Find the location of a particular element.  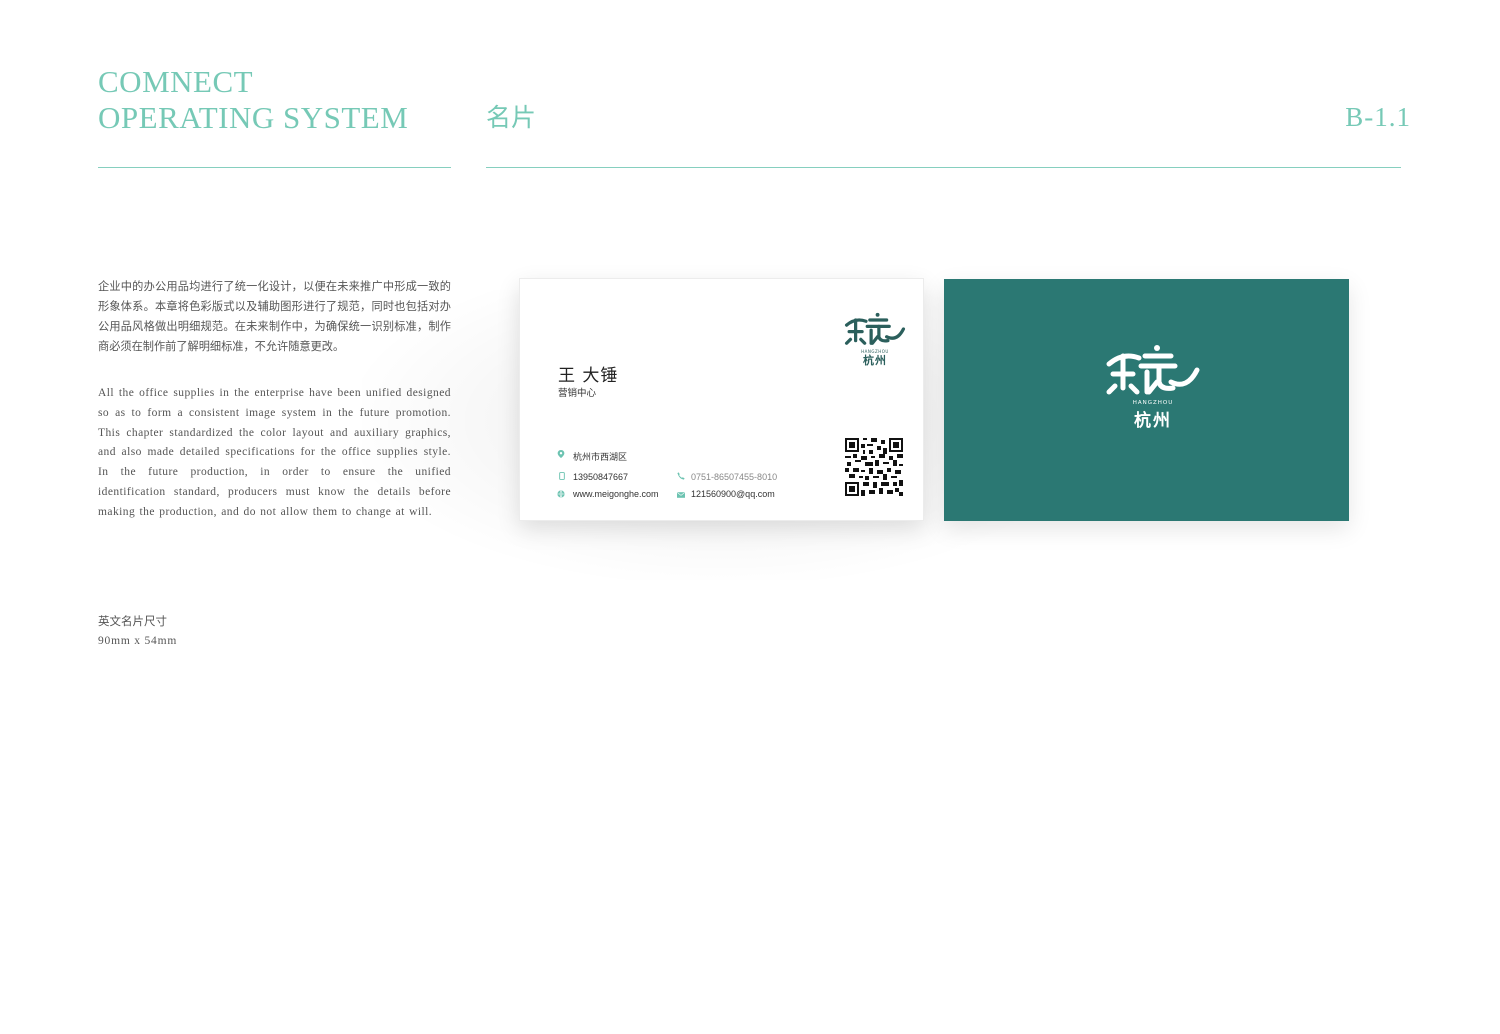

business-card-back: HANGZHOU 杭州 is located at coordinates (1146, 400).